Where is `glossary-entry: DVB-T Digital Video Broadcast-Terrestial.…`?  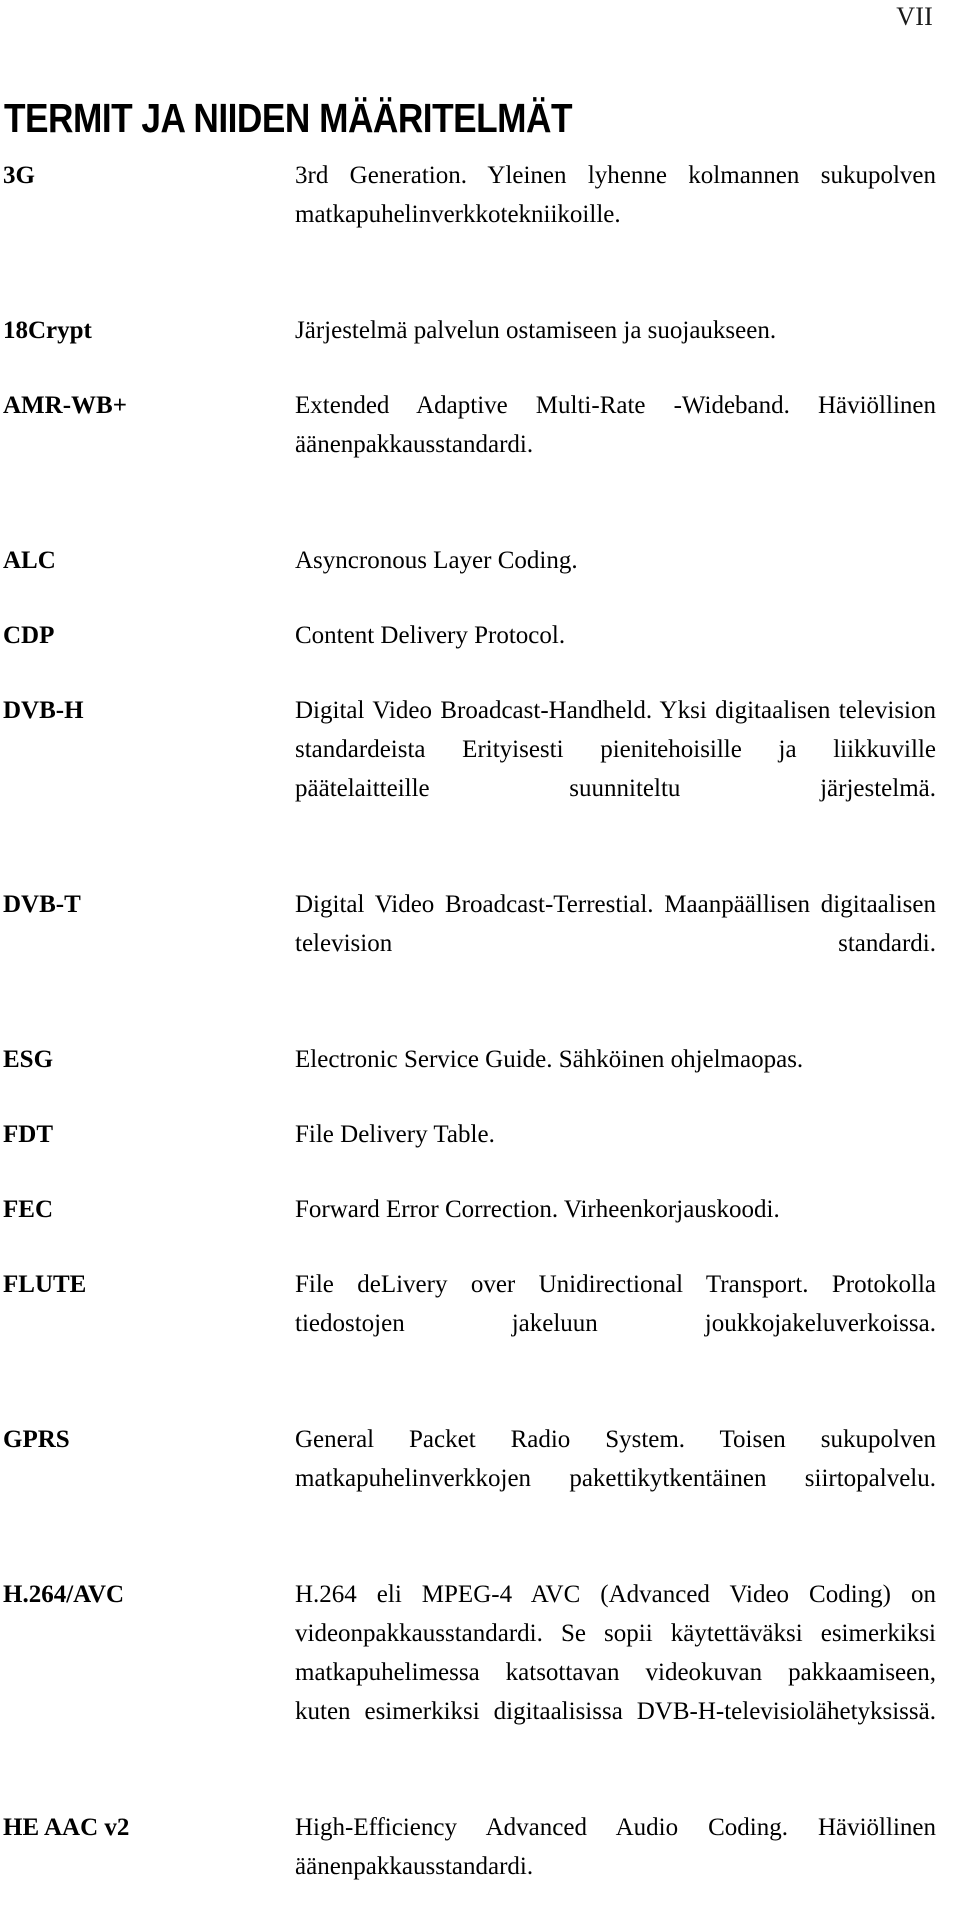
glossary-entry: DVB-T Digital Video Broadcast-Terrestial.… is located at coordinates (469, 943).